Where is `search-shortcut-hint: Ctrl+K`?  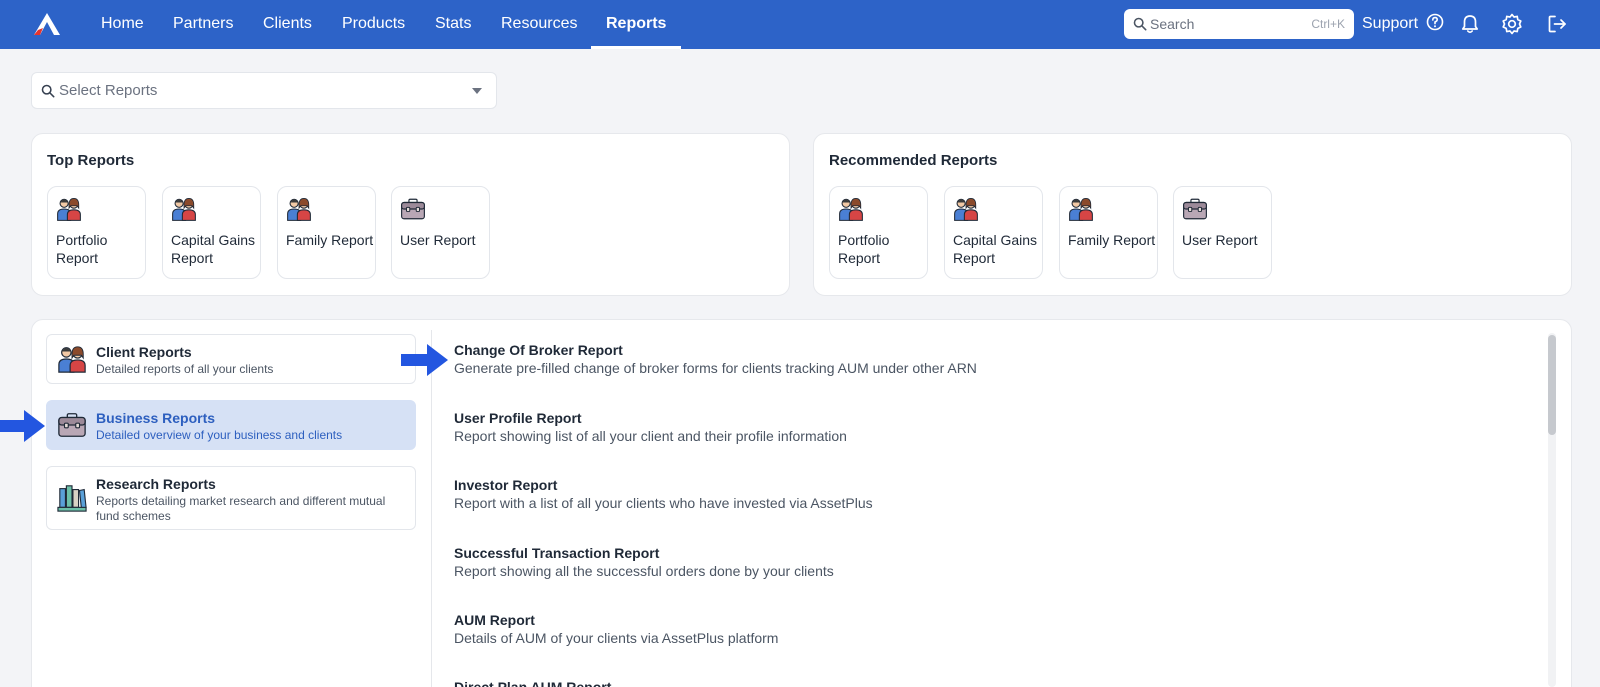 search-shortcut-hint: Ctrl+K is located at coordinates (1328, 24).